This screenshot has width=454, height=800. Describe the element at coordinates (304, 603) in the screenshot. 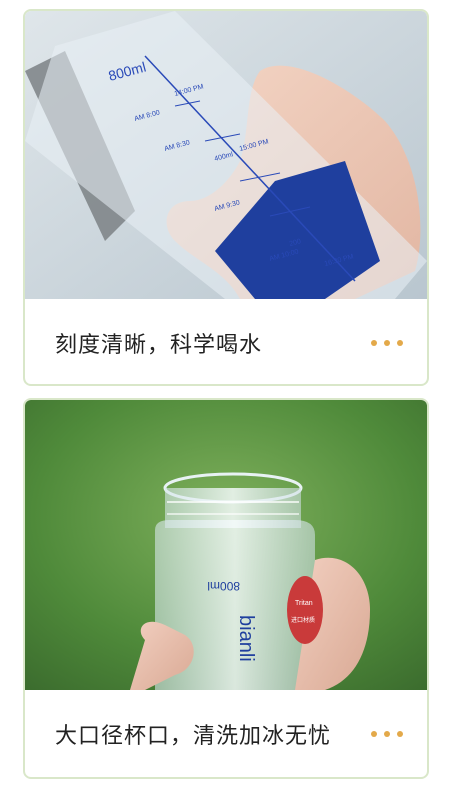

I see `badge-top-label: Tritan` at that location.